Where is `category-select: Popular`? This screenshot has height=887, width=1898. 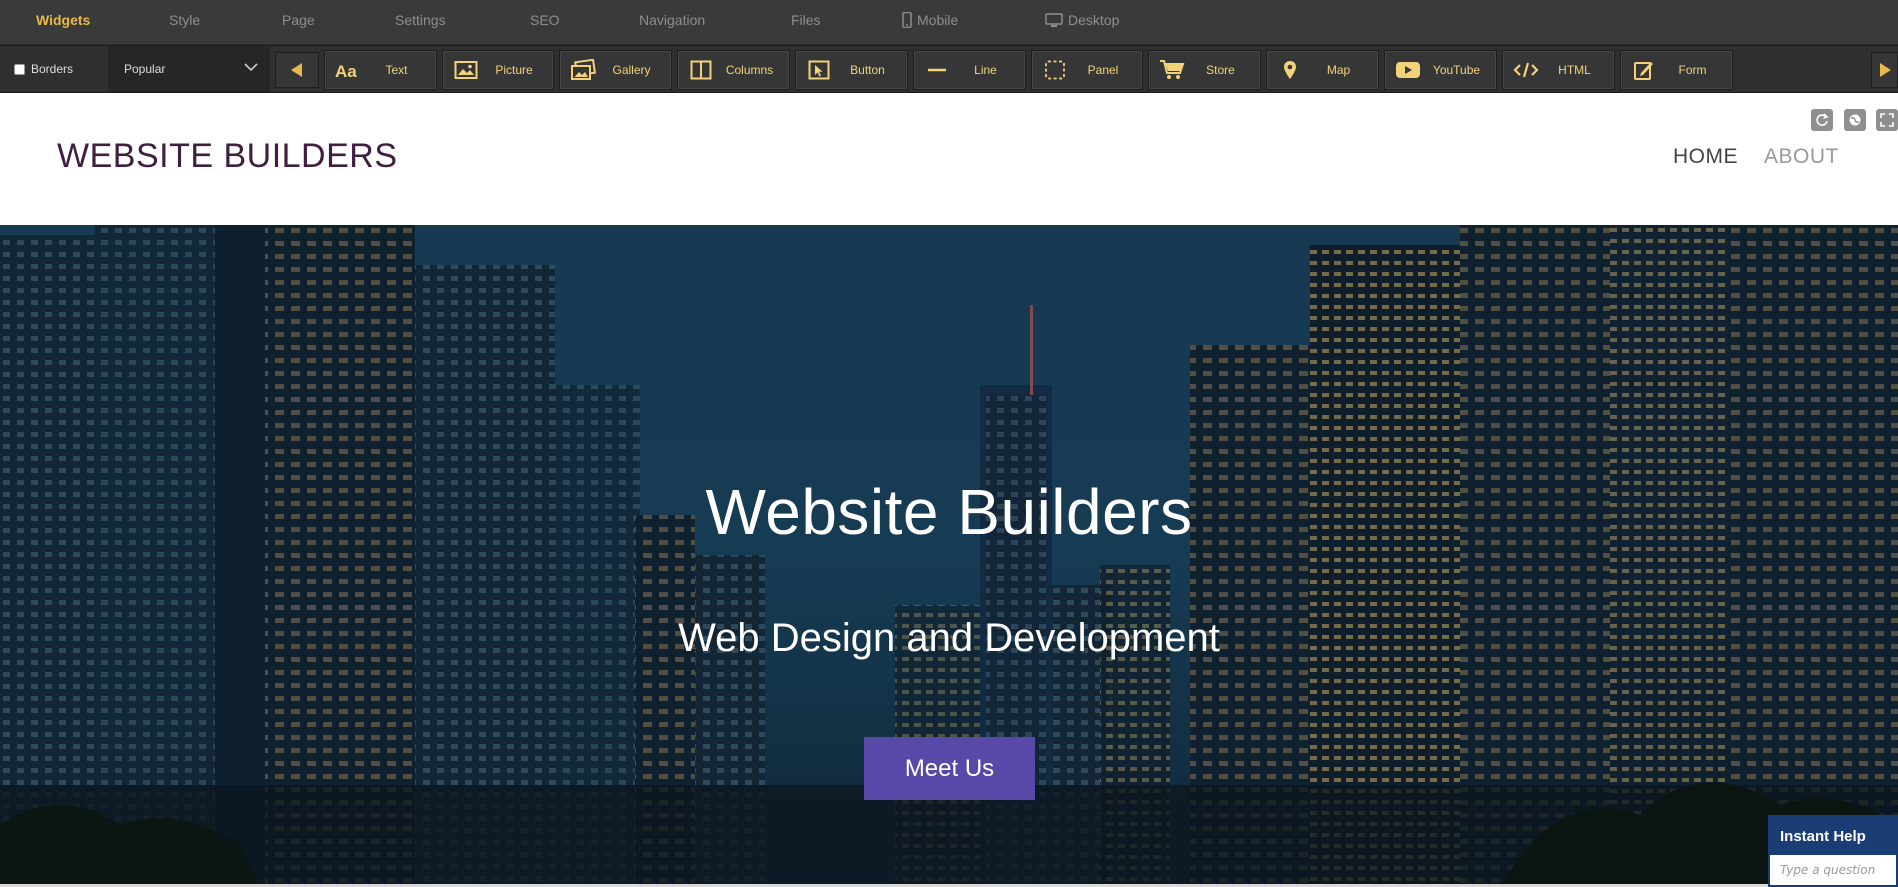 category-select: Popular is located at coordinates (189, 69).